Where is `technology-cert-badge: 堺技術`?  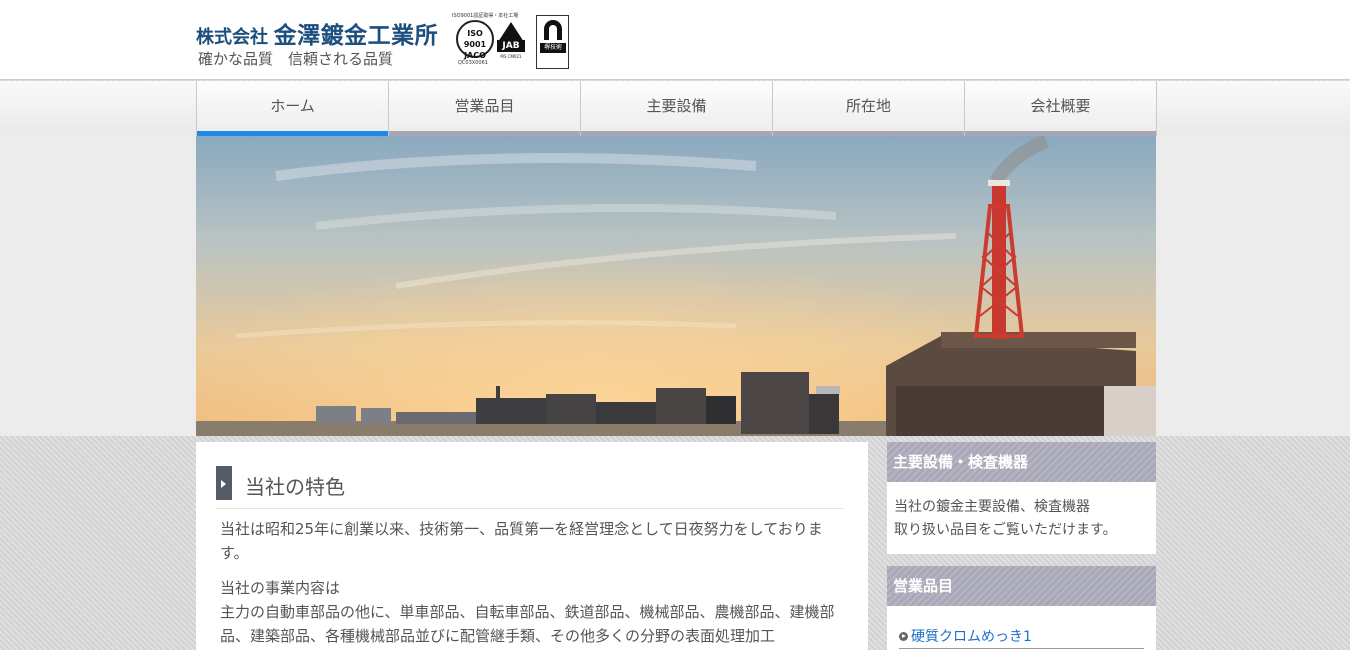
technology-cert-badge: 堺技術 is located at coordinates (552, 42).